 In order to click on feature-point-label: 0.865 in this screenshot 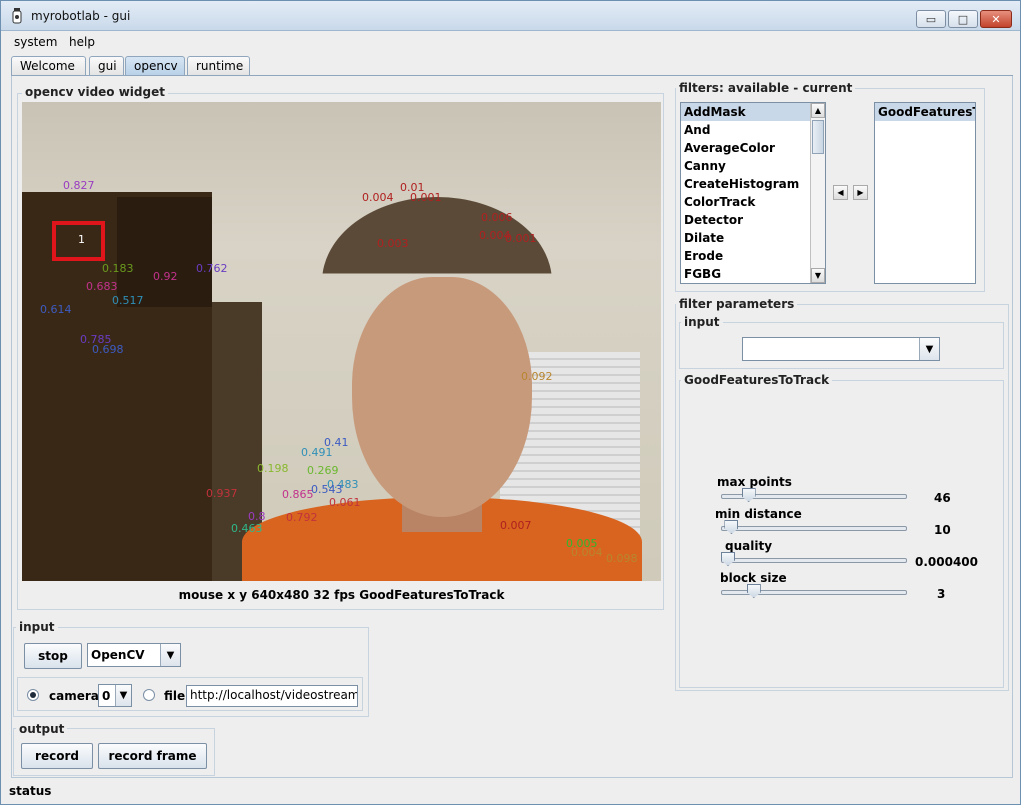, I will do `click(298, 494)`.